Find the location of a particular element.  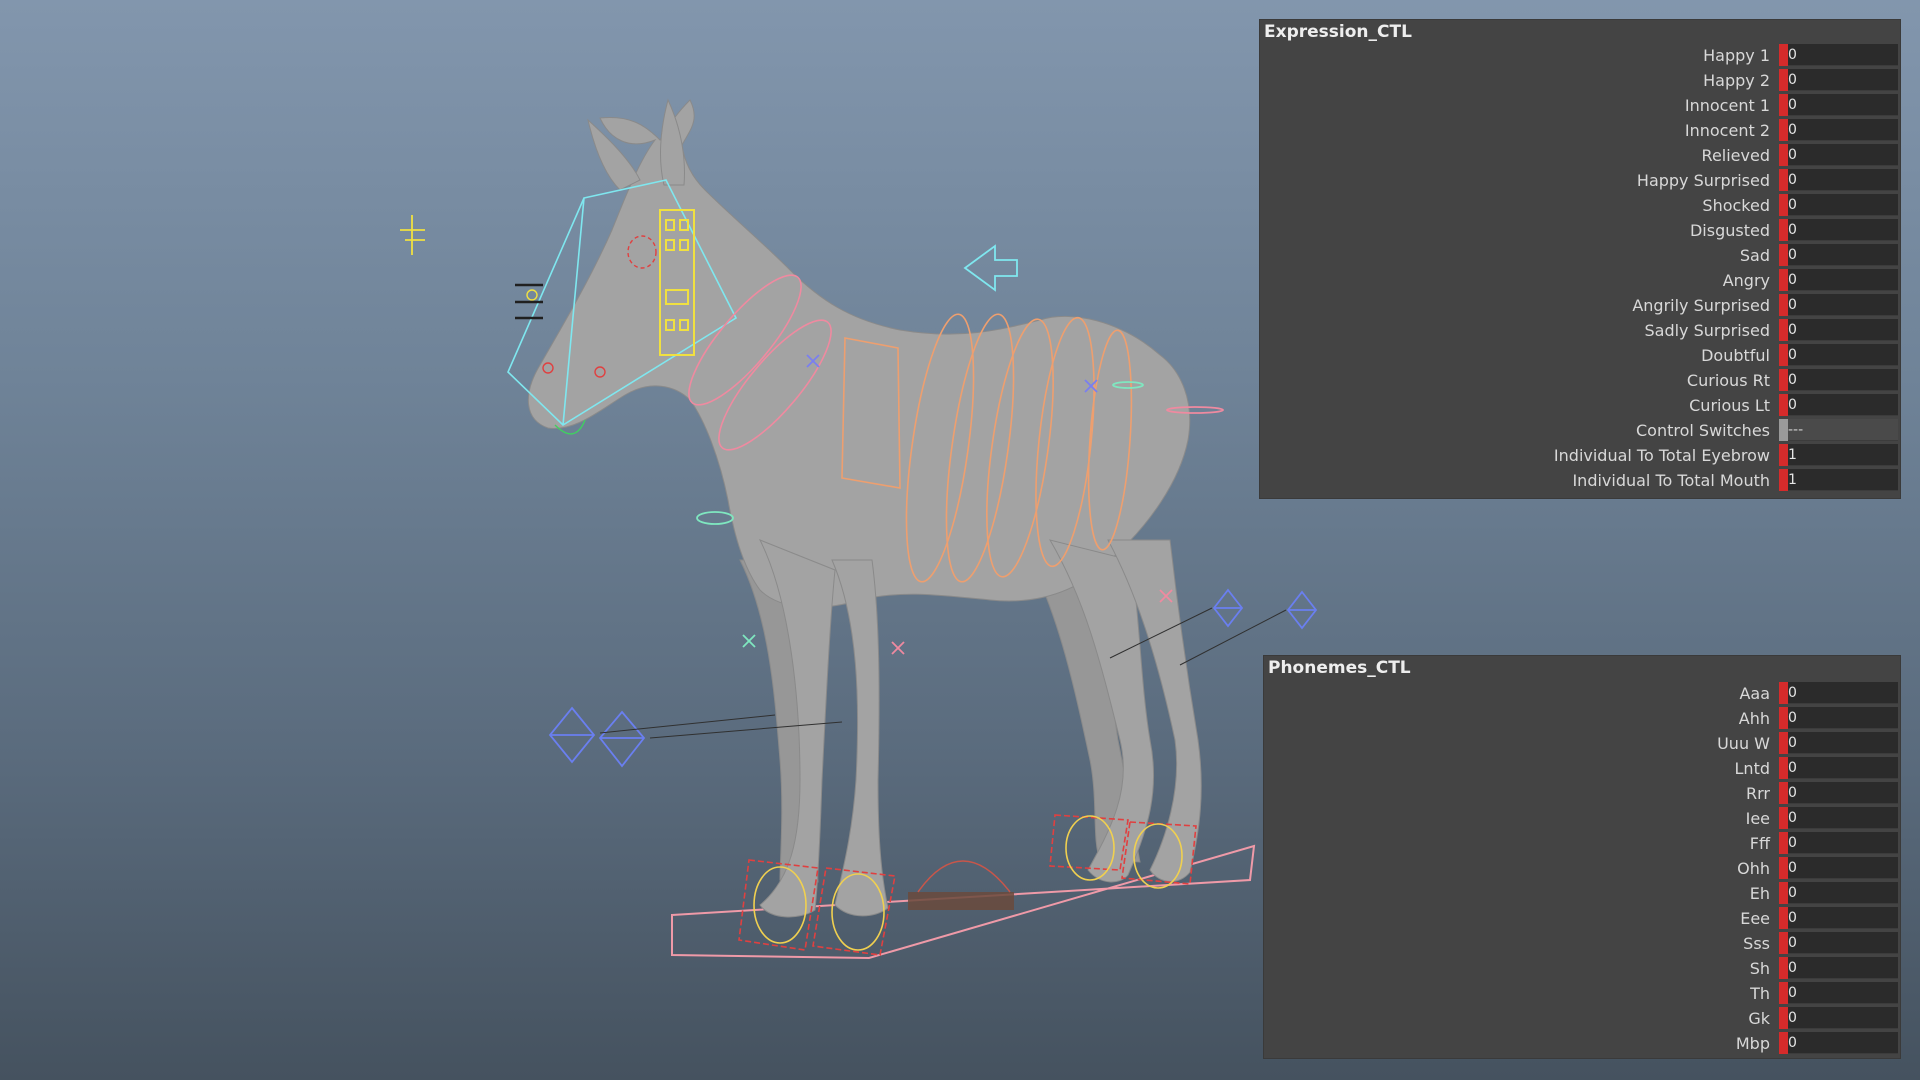

attribute-label: Curious Rt is located at coordinates (1728, 380).